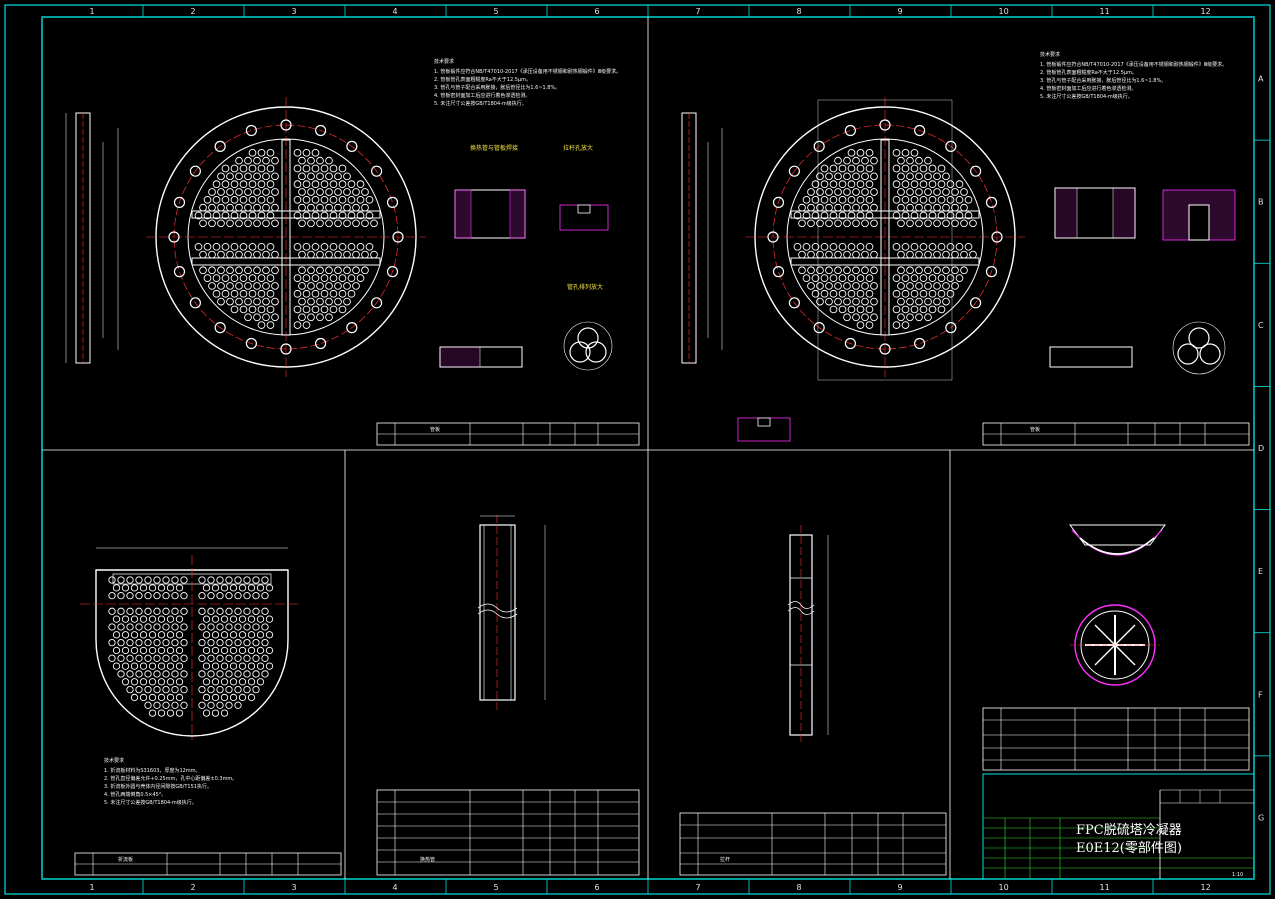 This screenshot has width=1275, height=899. Describe the element at coordinates (1261, 202) in the screenshot. I see `row-label: B` at that location.